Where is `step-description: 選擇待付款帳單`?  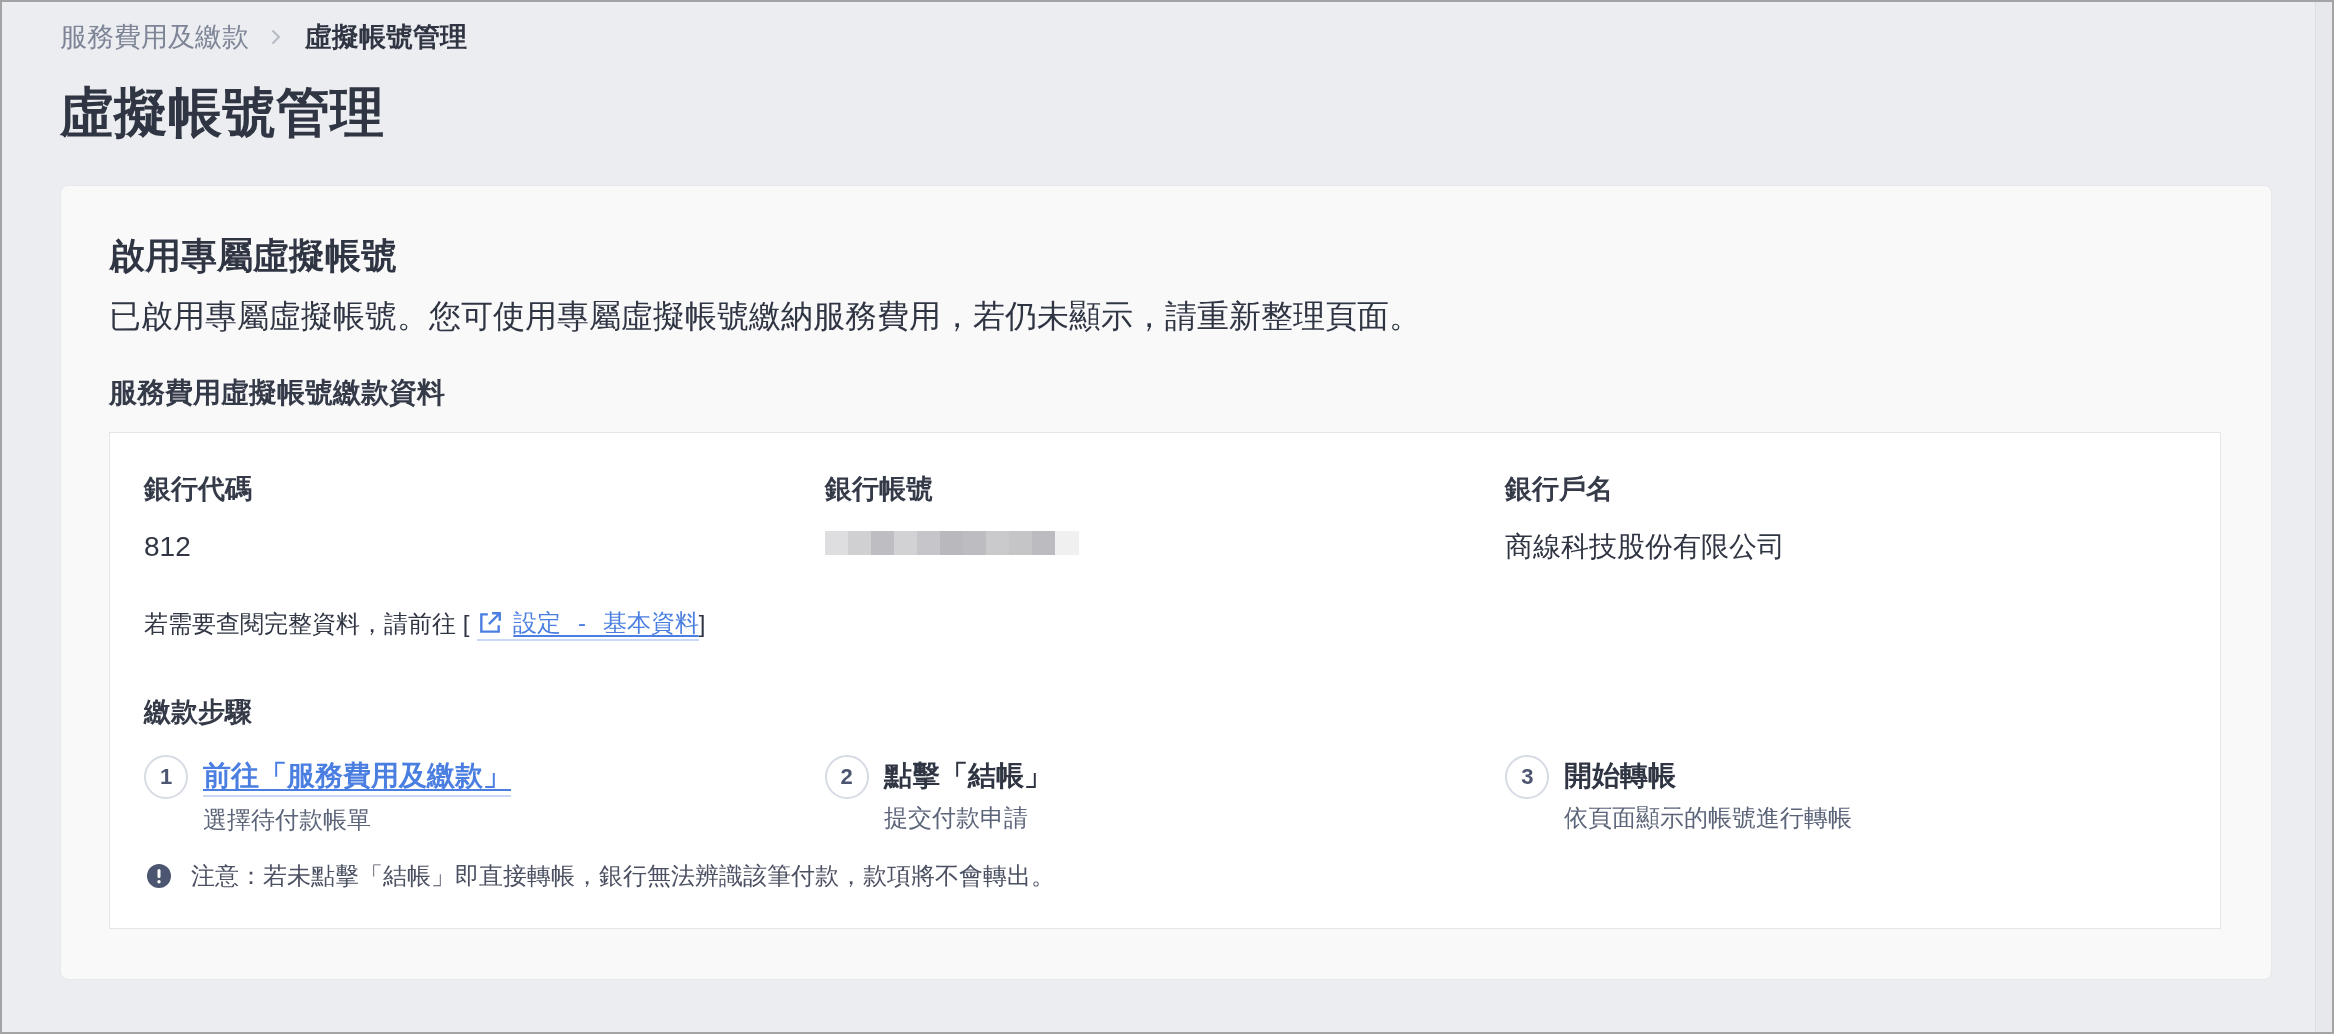
step-description: 選擇待付款帳單 is located at coordinates (287, 820).